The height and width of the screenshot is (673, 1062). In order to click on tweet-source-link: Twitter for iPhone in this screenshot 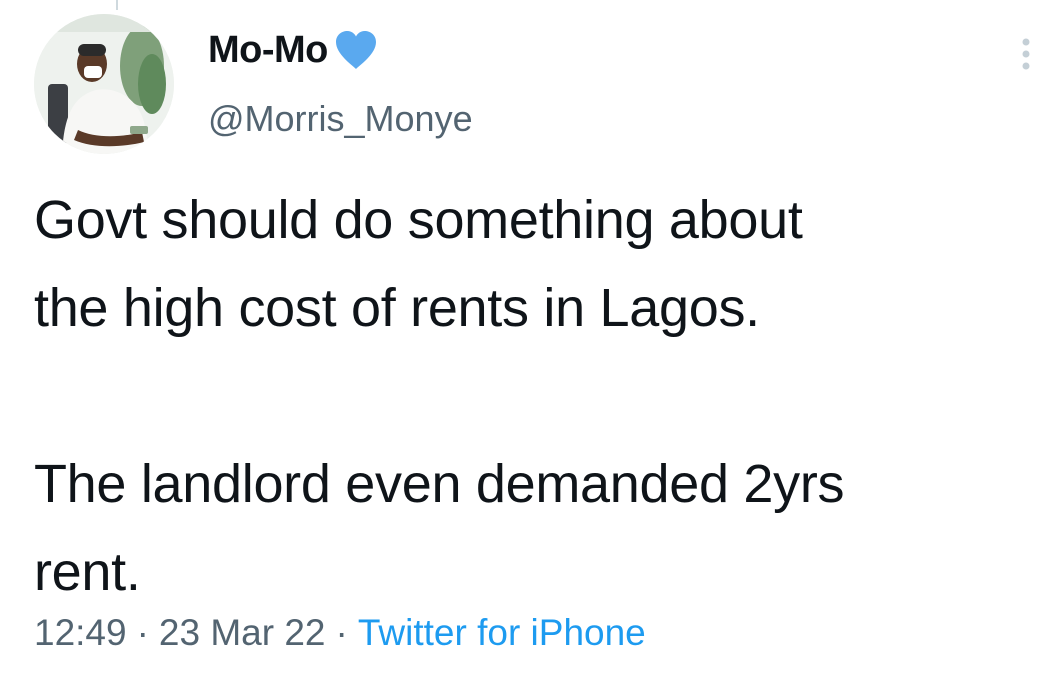, I will do `click(502, 632)`.